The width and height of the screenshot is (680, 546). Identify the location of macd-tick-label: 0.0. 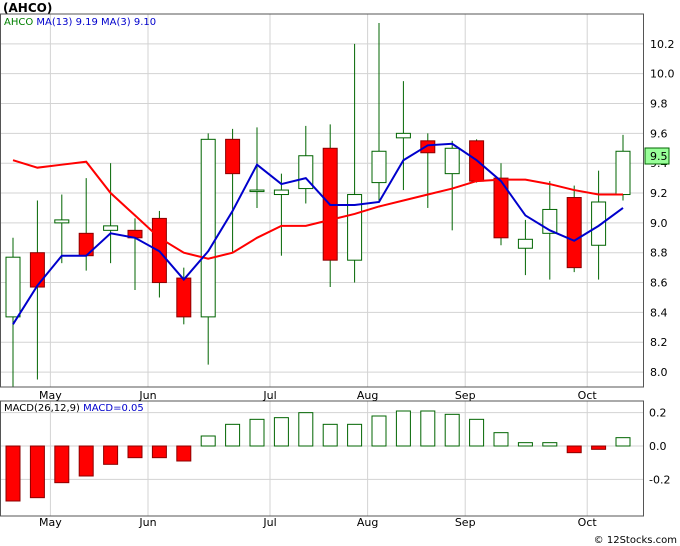
(658, 446).